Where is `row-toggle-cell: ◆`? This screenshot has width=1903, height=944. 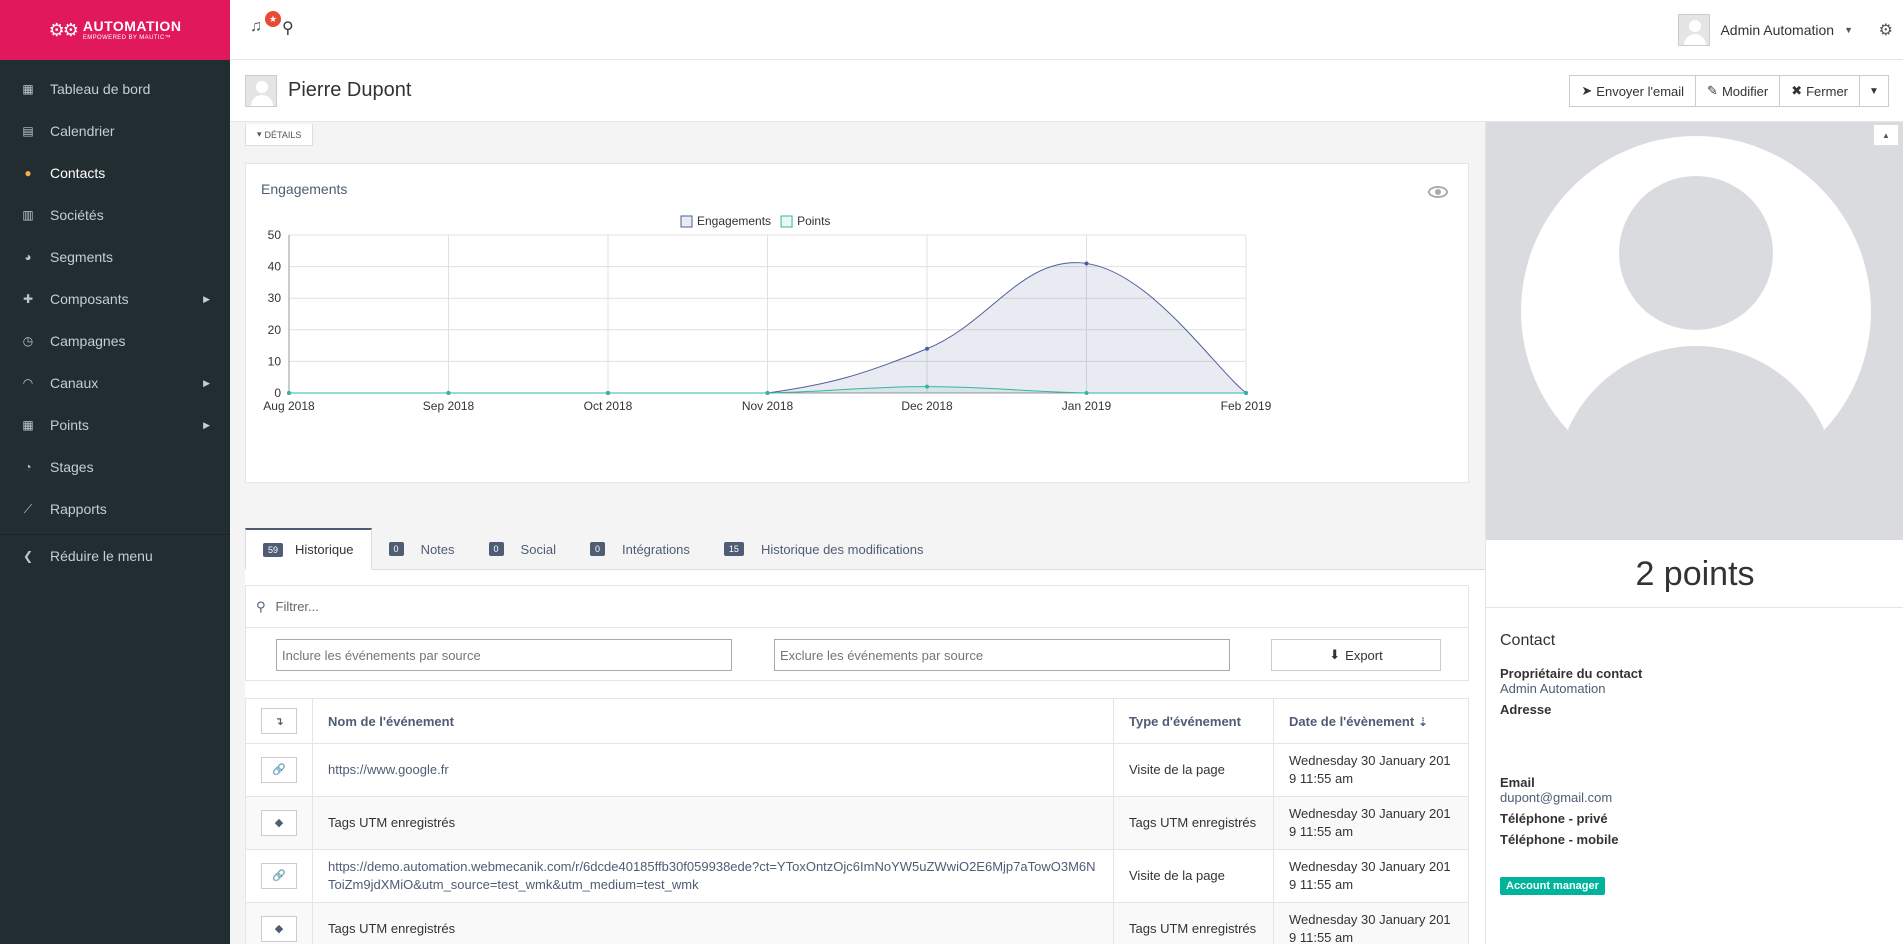
row-toggle-cell: ◆ is located at coordinates (279, 923).